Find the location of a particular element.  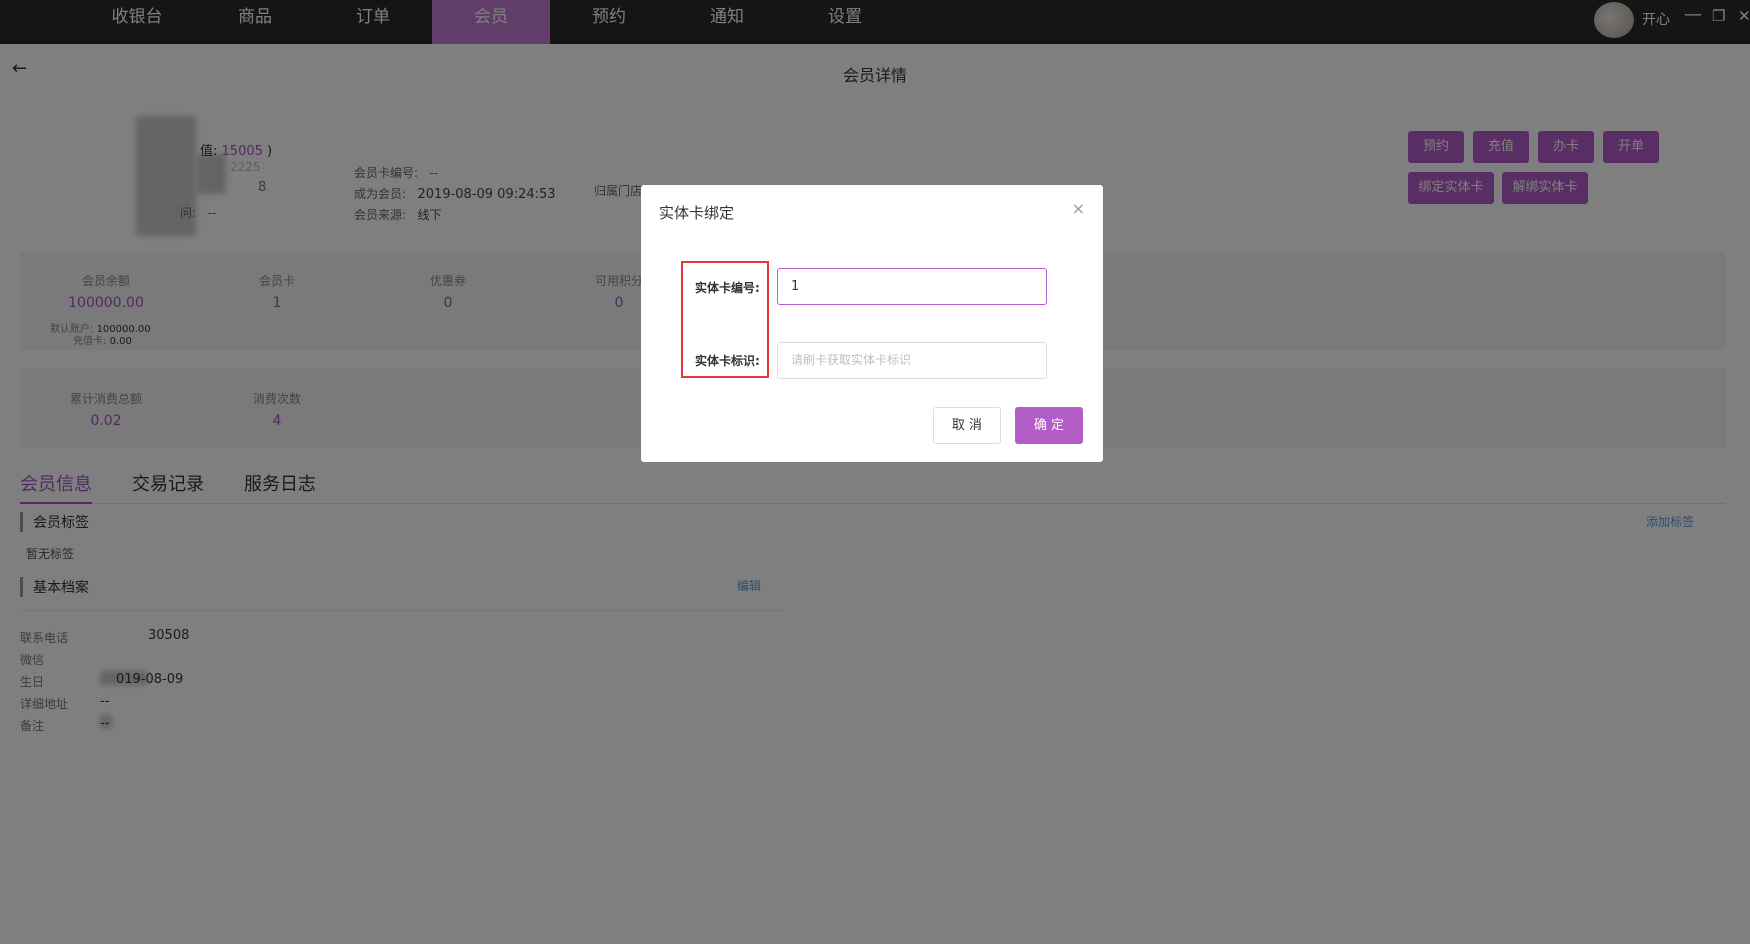

close-icon: × is located at coordinates (1078, 208).